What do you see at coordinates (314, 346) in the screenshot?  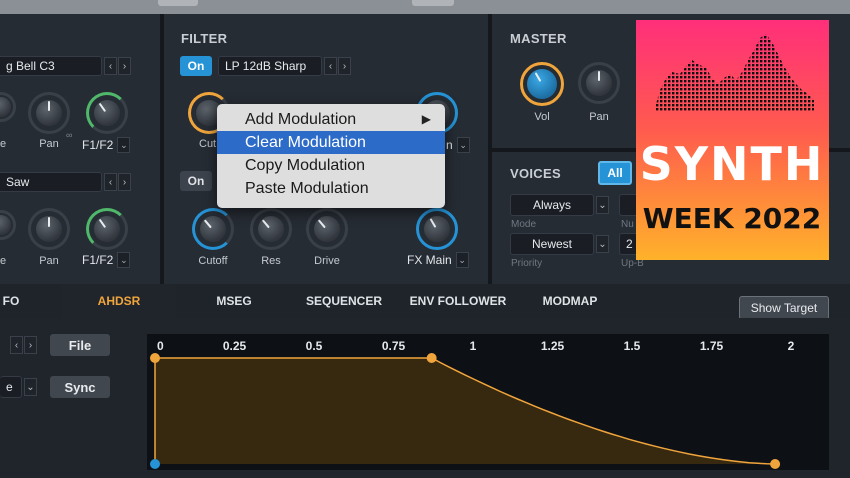 I see `axis-tick-label: 0.5` at bounding box center [314, 346].